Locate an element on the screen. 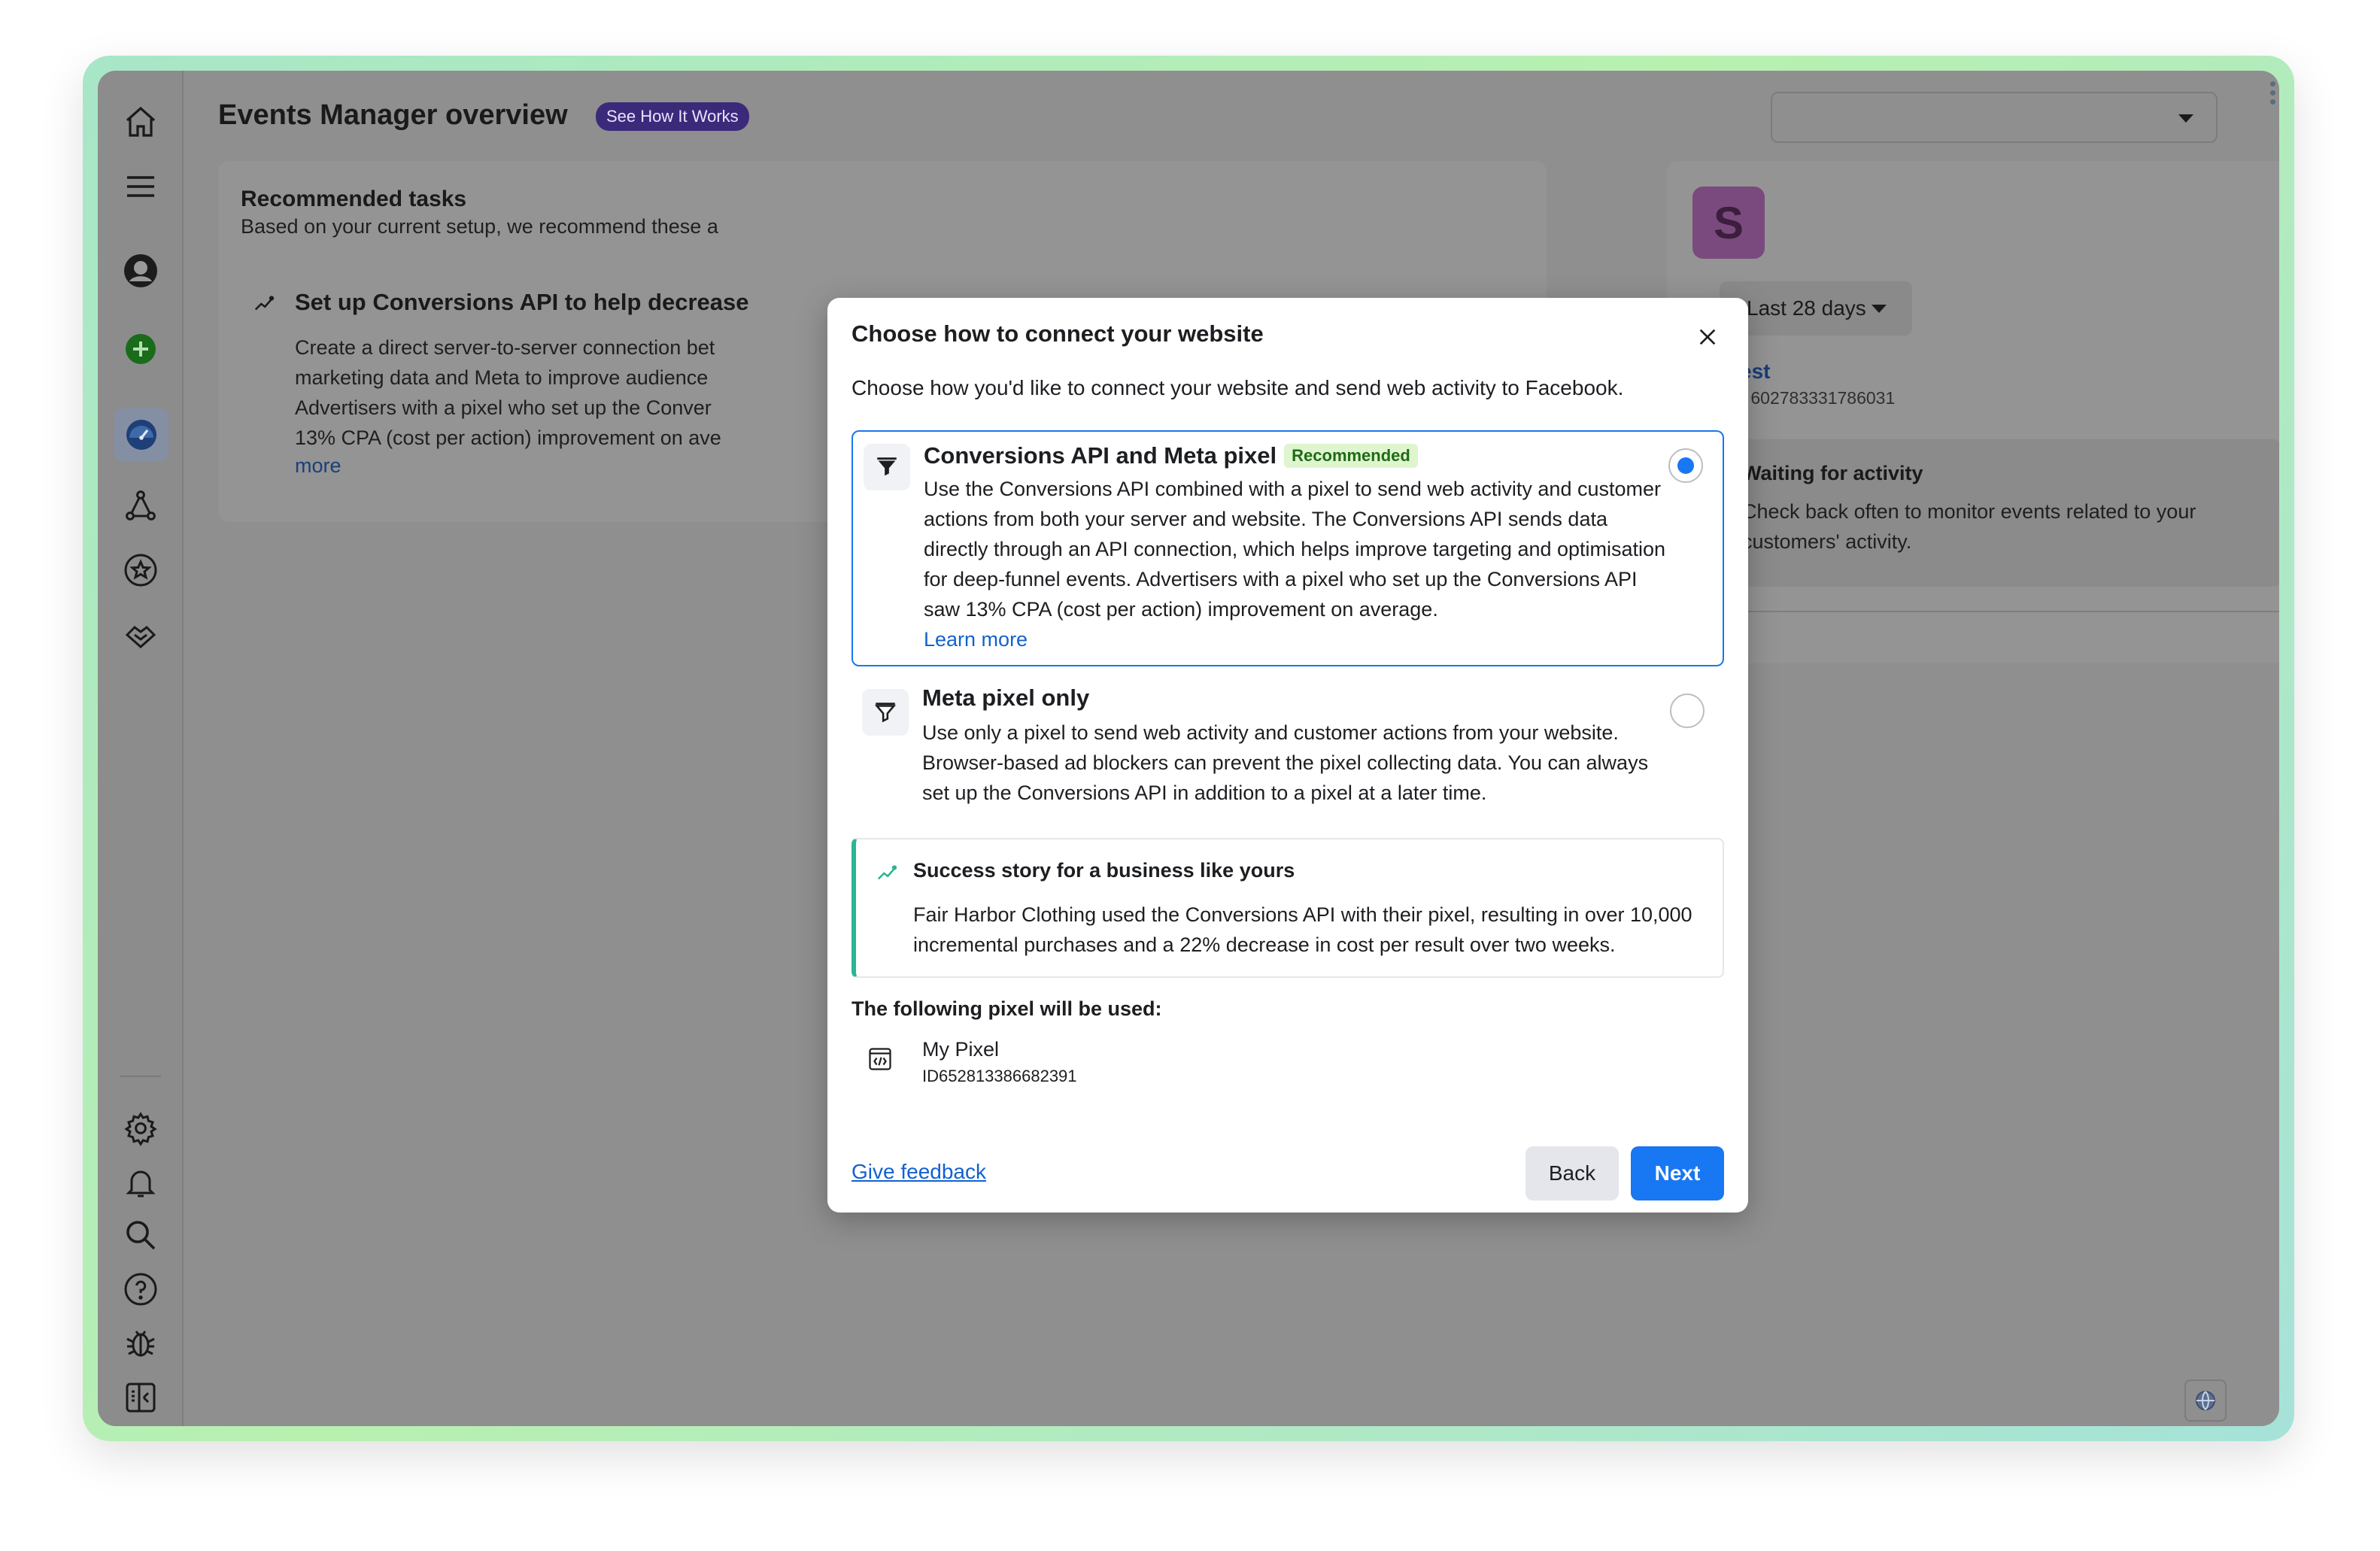  learn-more-link: Learn more is located at coordinates (976, 640).